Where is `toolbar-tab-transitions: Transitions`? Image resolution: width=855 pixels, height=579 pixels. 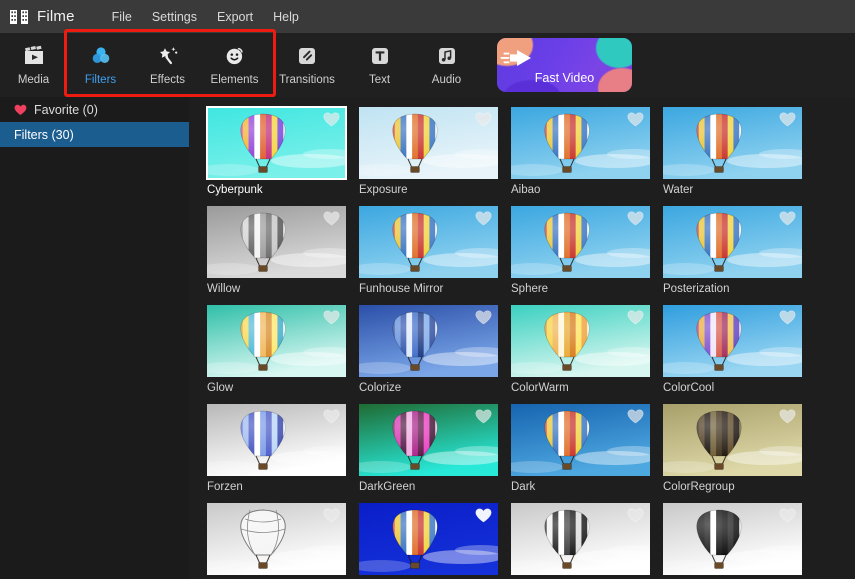
toolbar-tab-transitions: Transitions is located at coordinates (307, 65).